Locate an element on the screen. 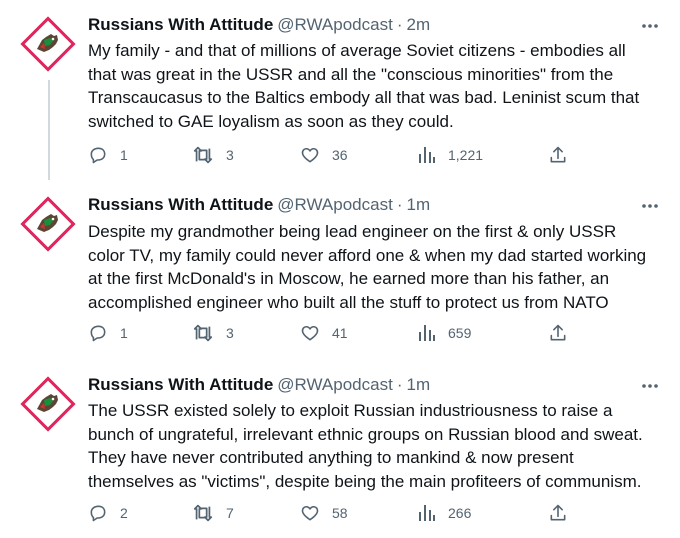  views-count: 1,221 is located at coordinates (466, 155).